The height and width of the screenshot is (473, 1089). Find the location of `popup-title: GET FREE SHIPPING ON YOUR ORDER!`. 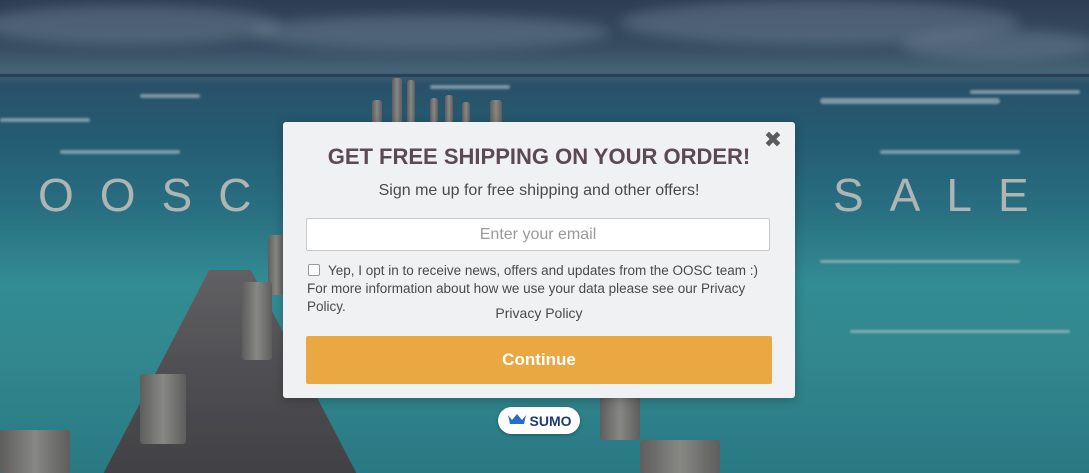

popup-title: GET FREE SHIPPING ON YOUR ORDER! is located at coordinates (539, 156).